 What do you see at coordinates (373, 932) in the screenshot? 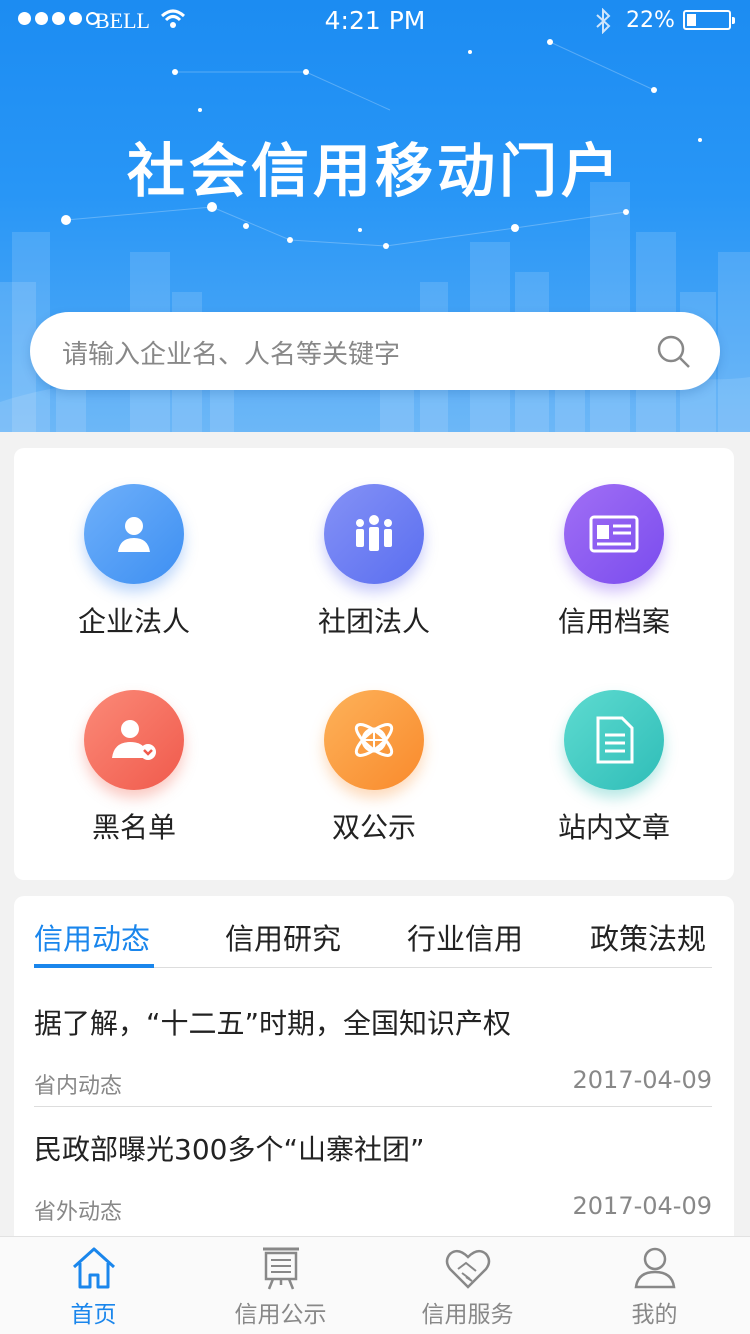
I see `news-tabs: 信用动态 信用研究 行业信用 政策法规` at bounding box center [373, 932].